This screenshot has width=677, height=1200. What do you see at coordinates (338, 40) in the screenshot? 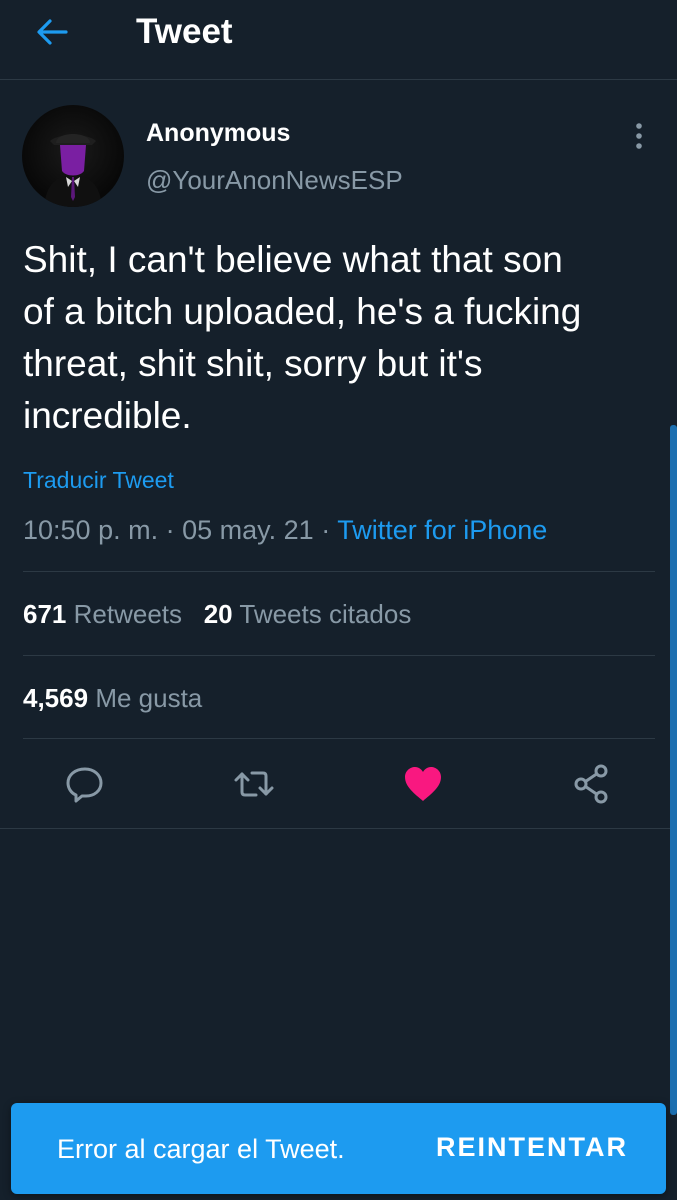
I see `top-app-bar: Tweet` at bounding box center [338, 40].